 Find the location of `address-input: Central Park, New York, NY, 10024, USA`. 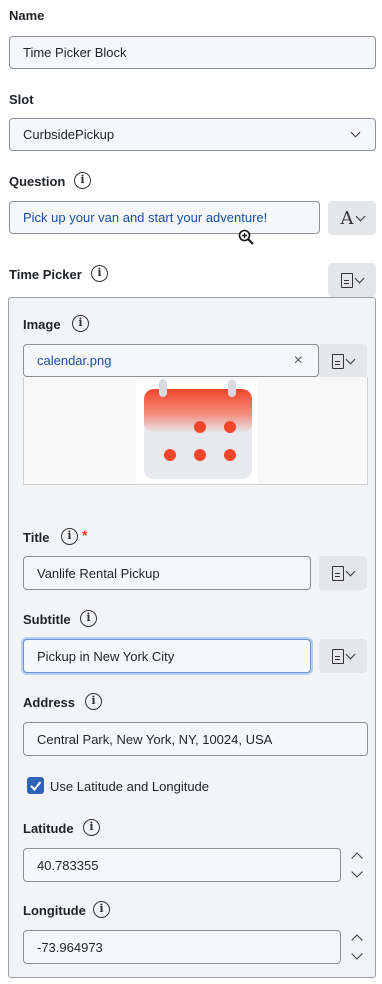

address-input: Central Park, New York, NY, 10024, USA is located at coordinates (195, 739).